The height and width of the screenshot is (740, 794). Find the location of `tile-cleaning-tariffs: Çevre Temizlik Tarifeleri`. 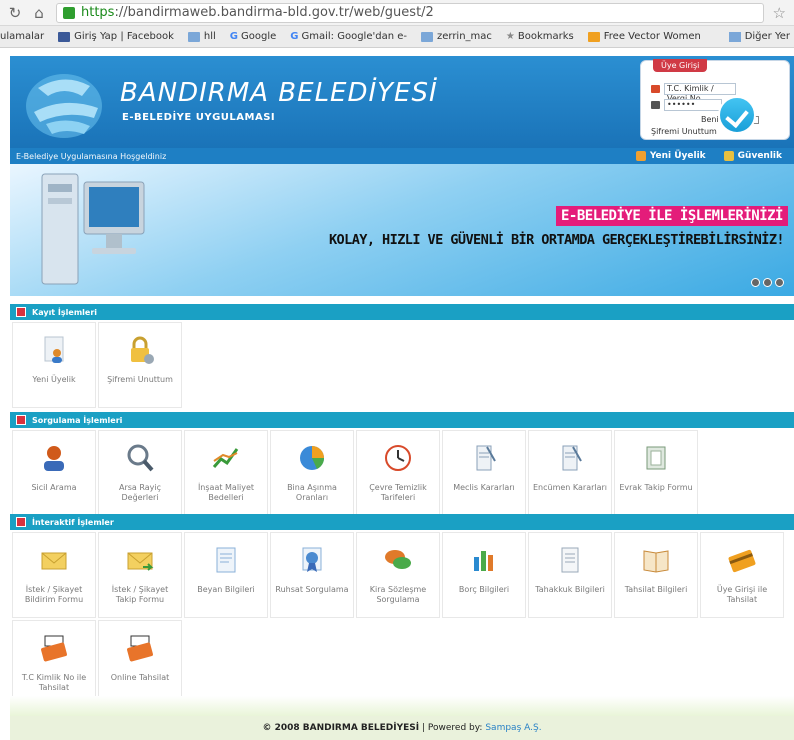

tile-cleaning-tariffs: Çevre Temizlik Tarifeleri is located at coordinates (398, 473).